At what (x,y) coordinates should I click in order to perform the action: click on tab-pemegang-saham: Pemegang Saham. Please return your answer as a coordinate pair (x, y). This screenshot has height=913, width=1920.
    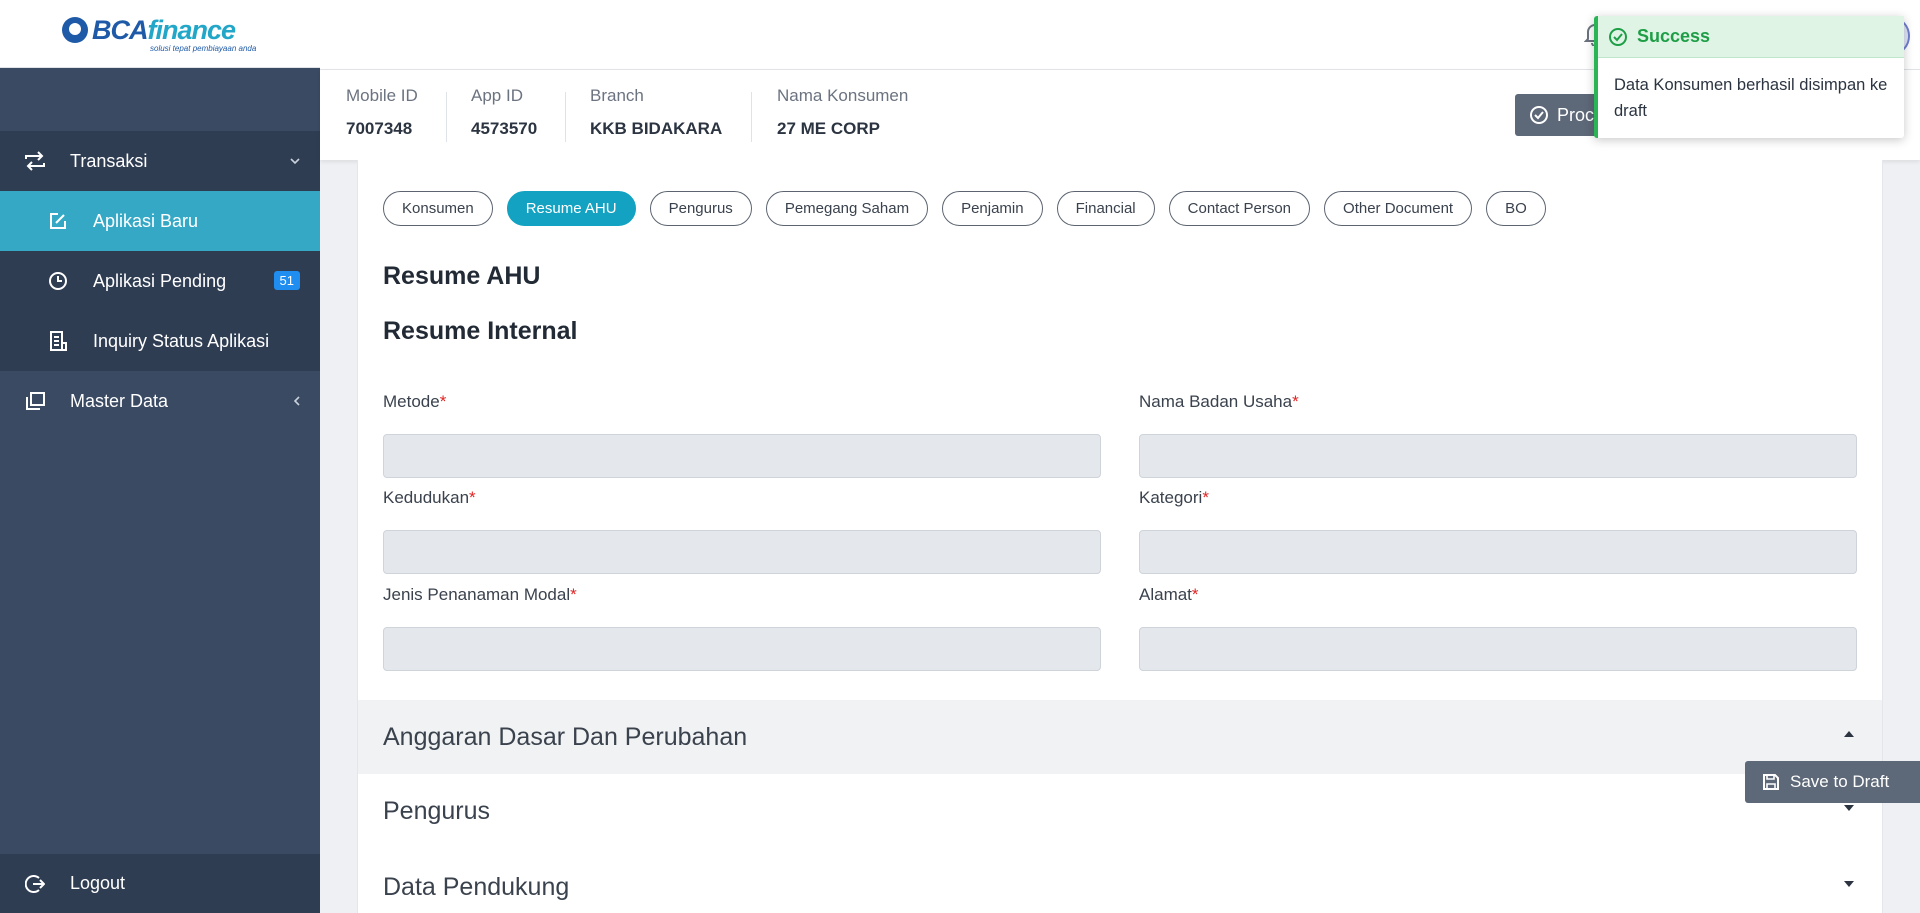
    Looking at the image, I should click on (847, 208).